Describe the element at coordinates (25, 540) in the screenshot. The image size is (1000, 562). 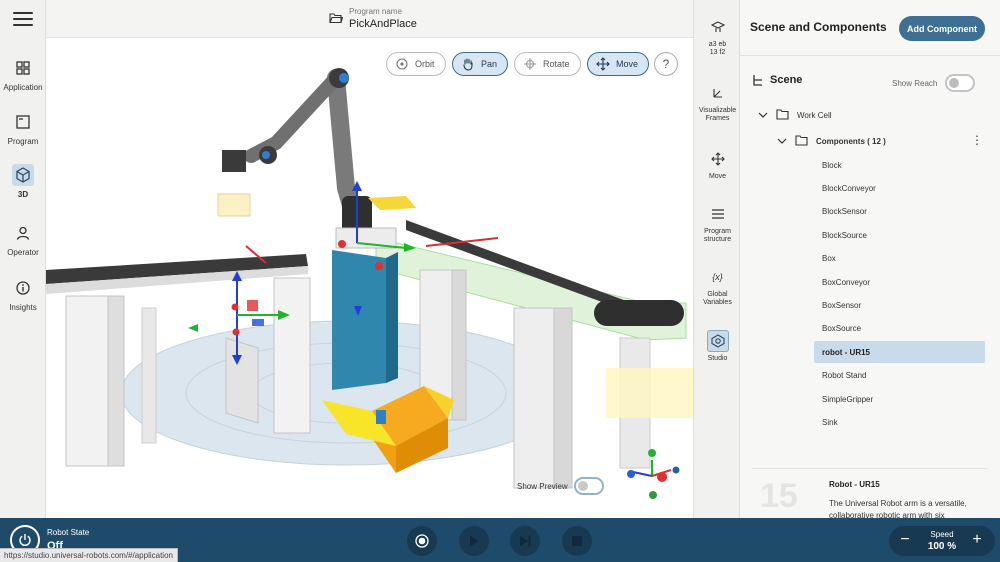
I see `power-icon` at that location.